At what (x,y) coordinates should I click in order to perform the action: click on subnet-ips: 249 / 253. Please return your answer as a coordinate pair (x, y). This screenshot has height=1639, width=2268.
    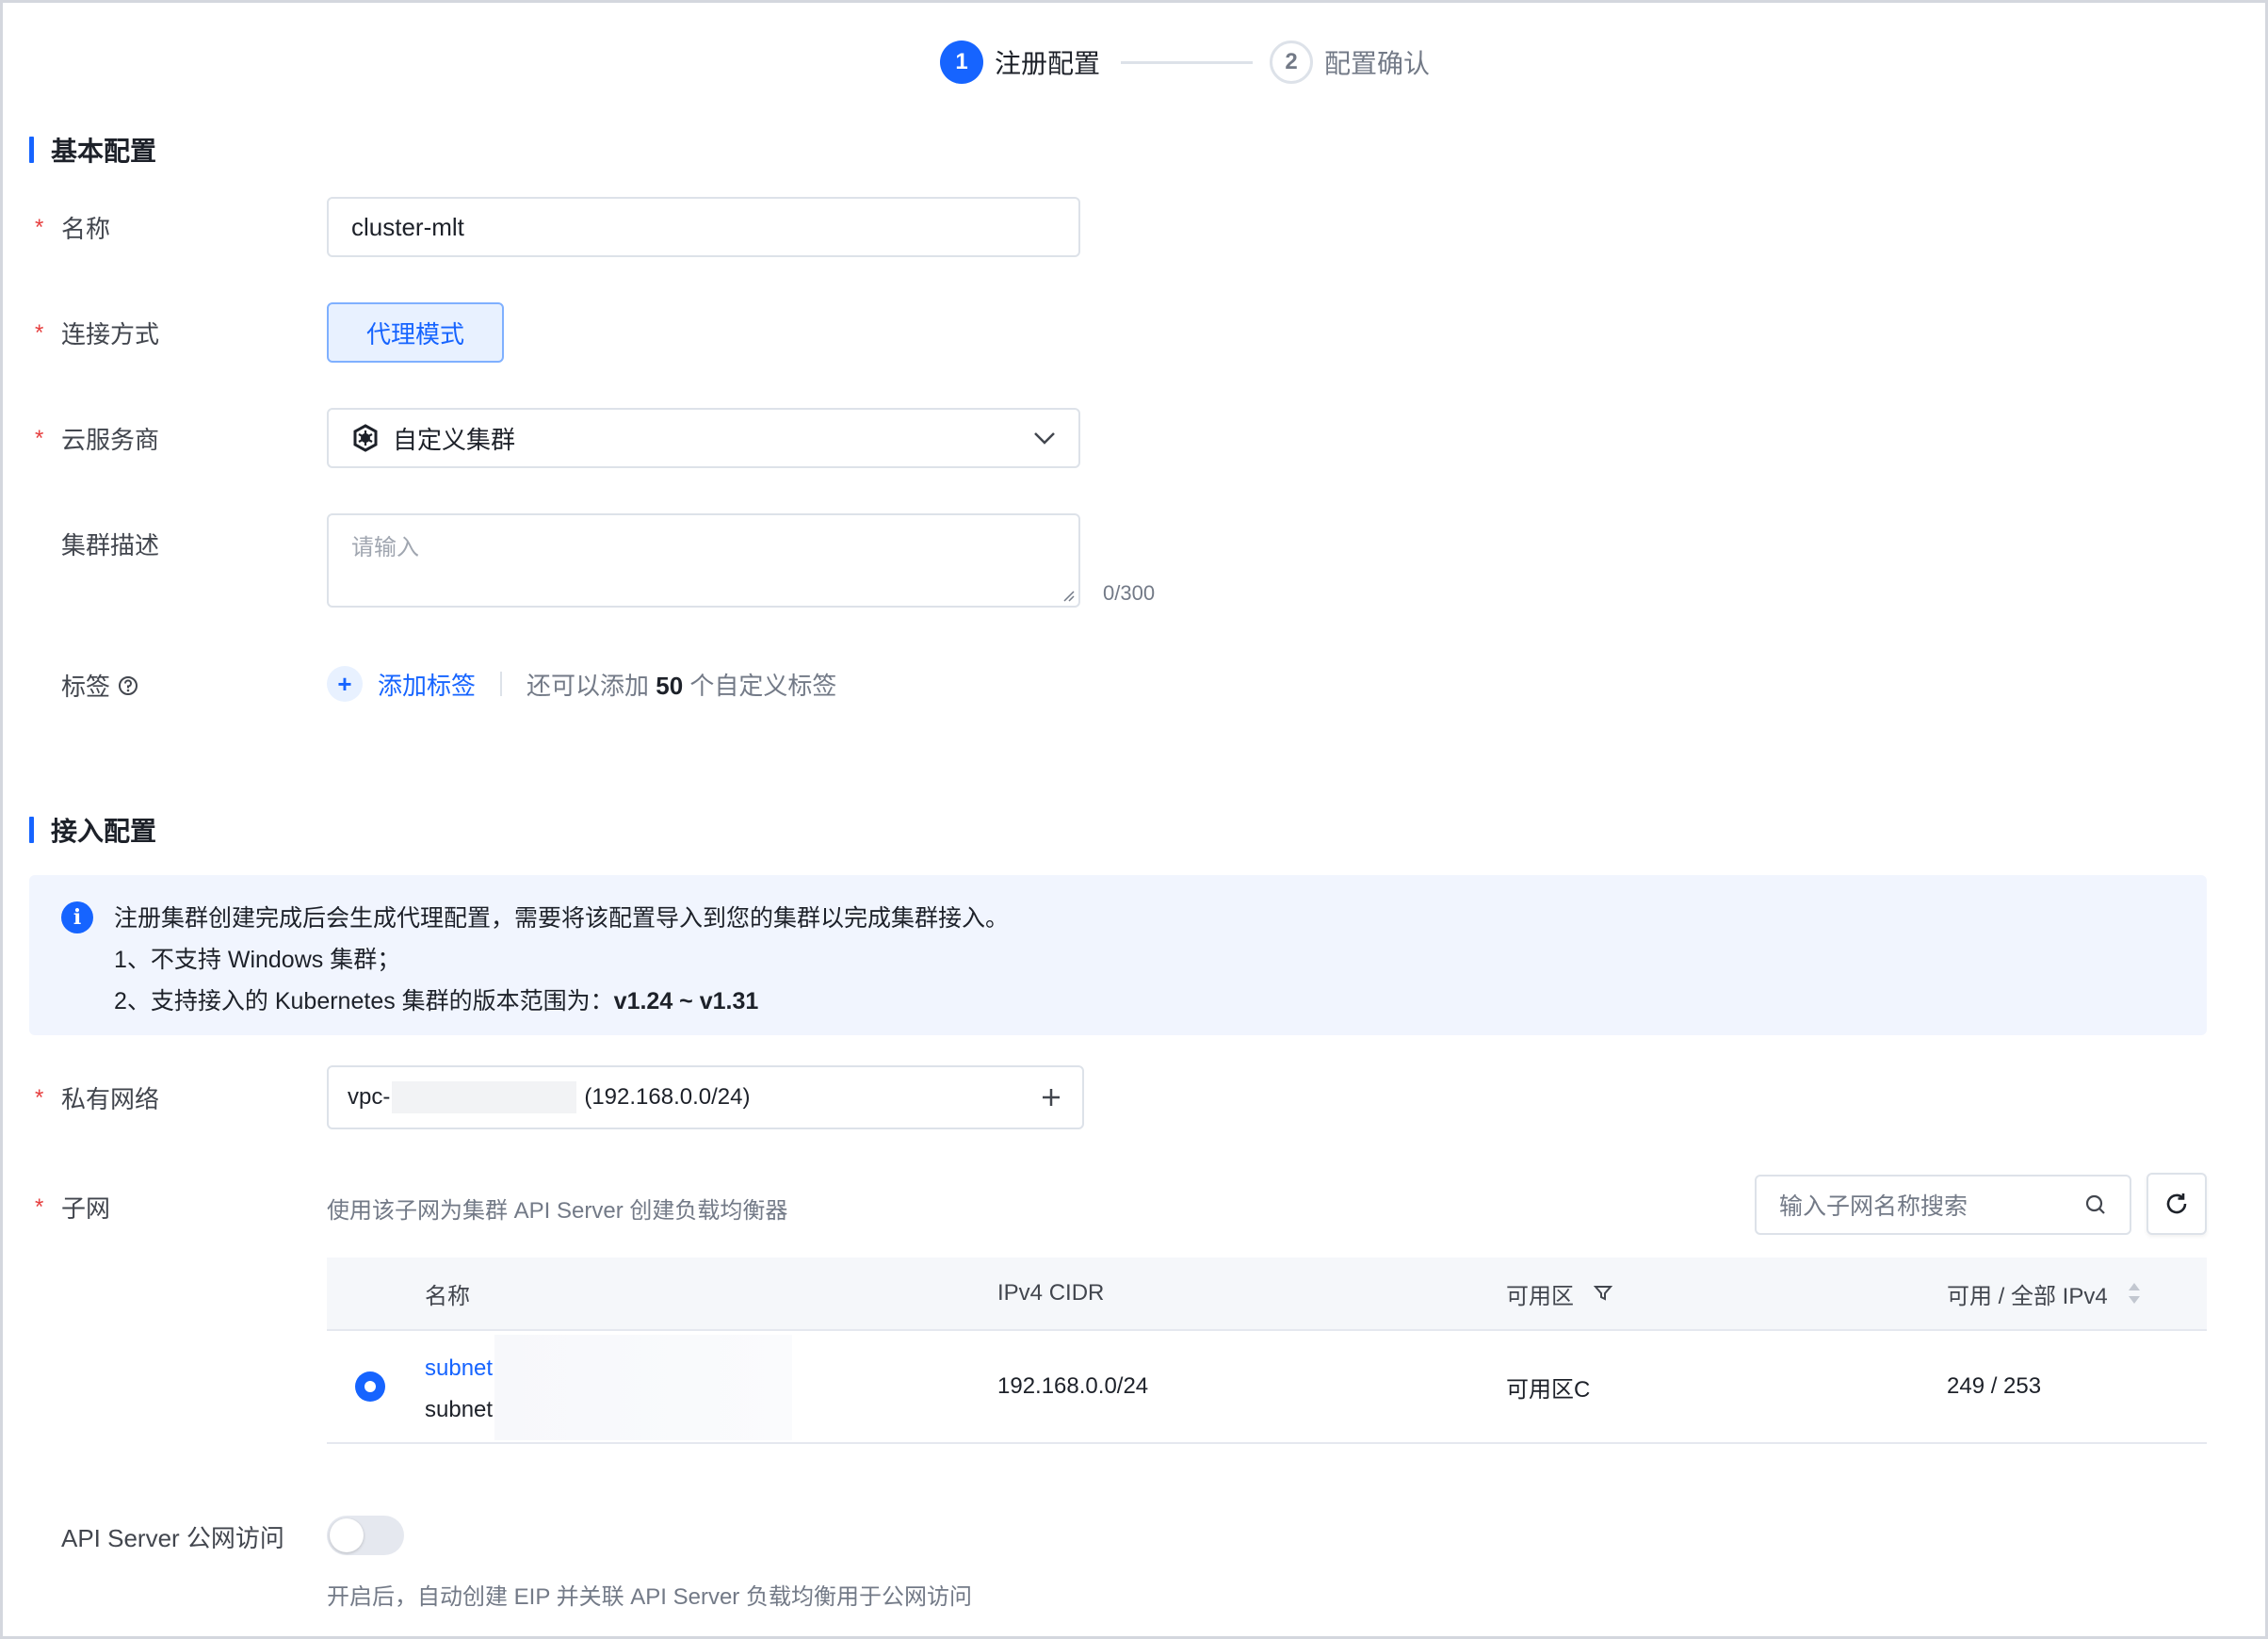
    Looking at the image, I should click on (1995, 1386).